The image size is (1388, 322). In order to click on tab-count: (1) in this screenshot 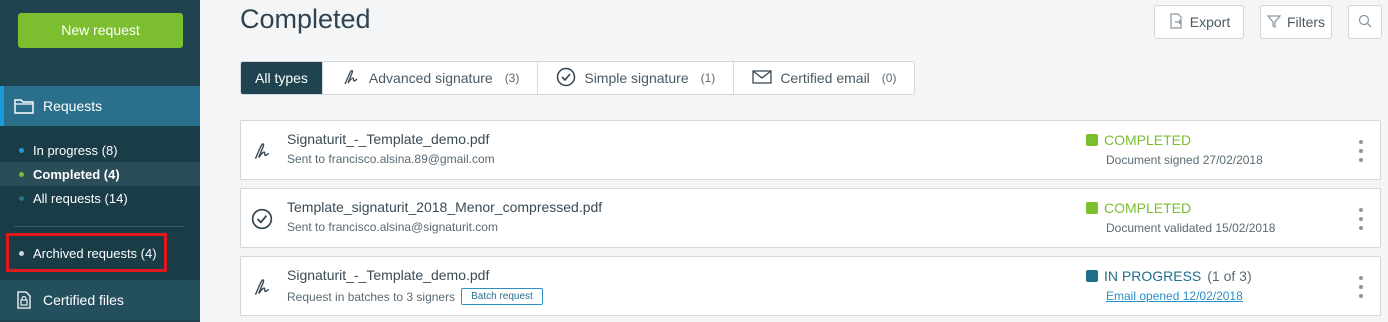, I will do `click(708, 78)`.